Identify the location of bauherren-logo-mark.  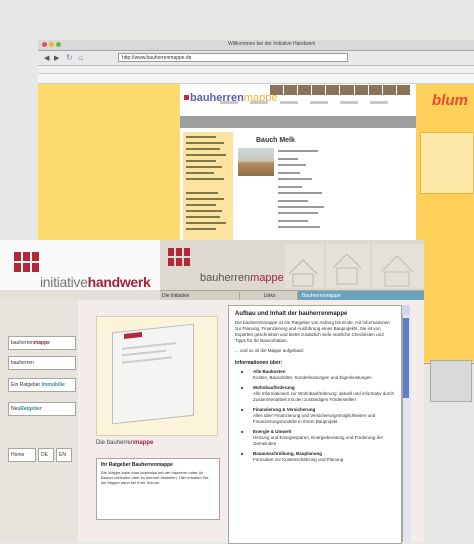
(186, 97).